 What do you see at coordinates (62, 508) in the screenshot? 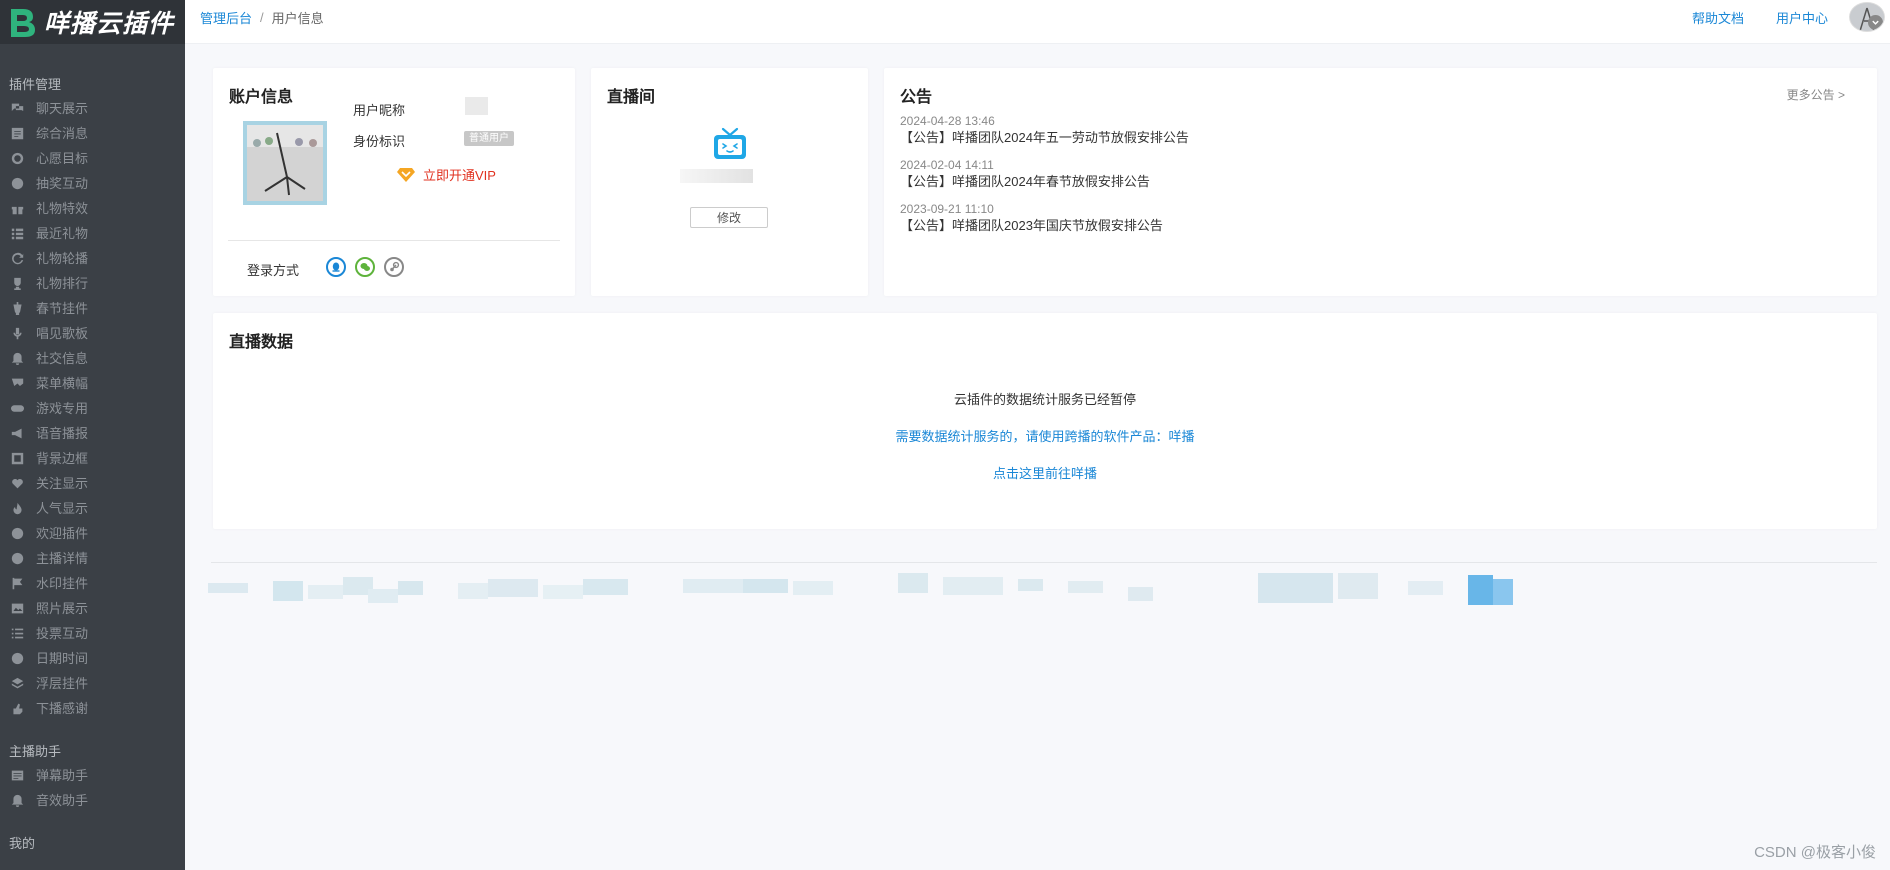
I see `sidebar-item-label: 人气显示` at bounding box center [62, 508].